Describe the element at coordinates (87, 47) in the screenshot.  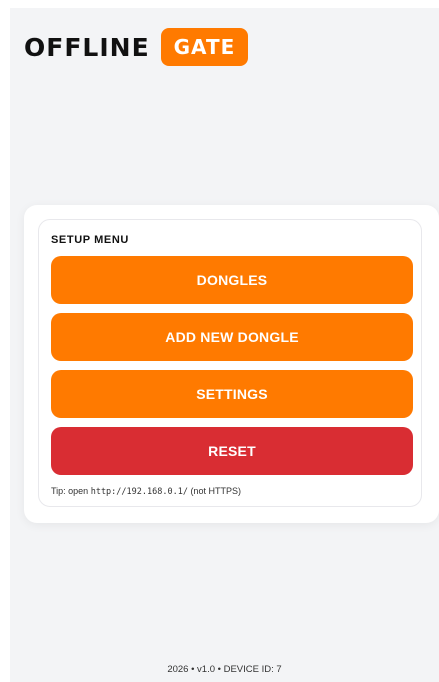
I see `brand-word: OFFLINE` at that location.